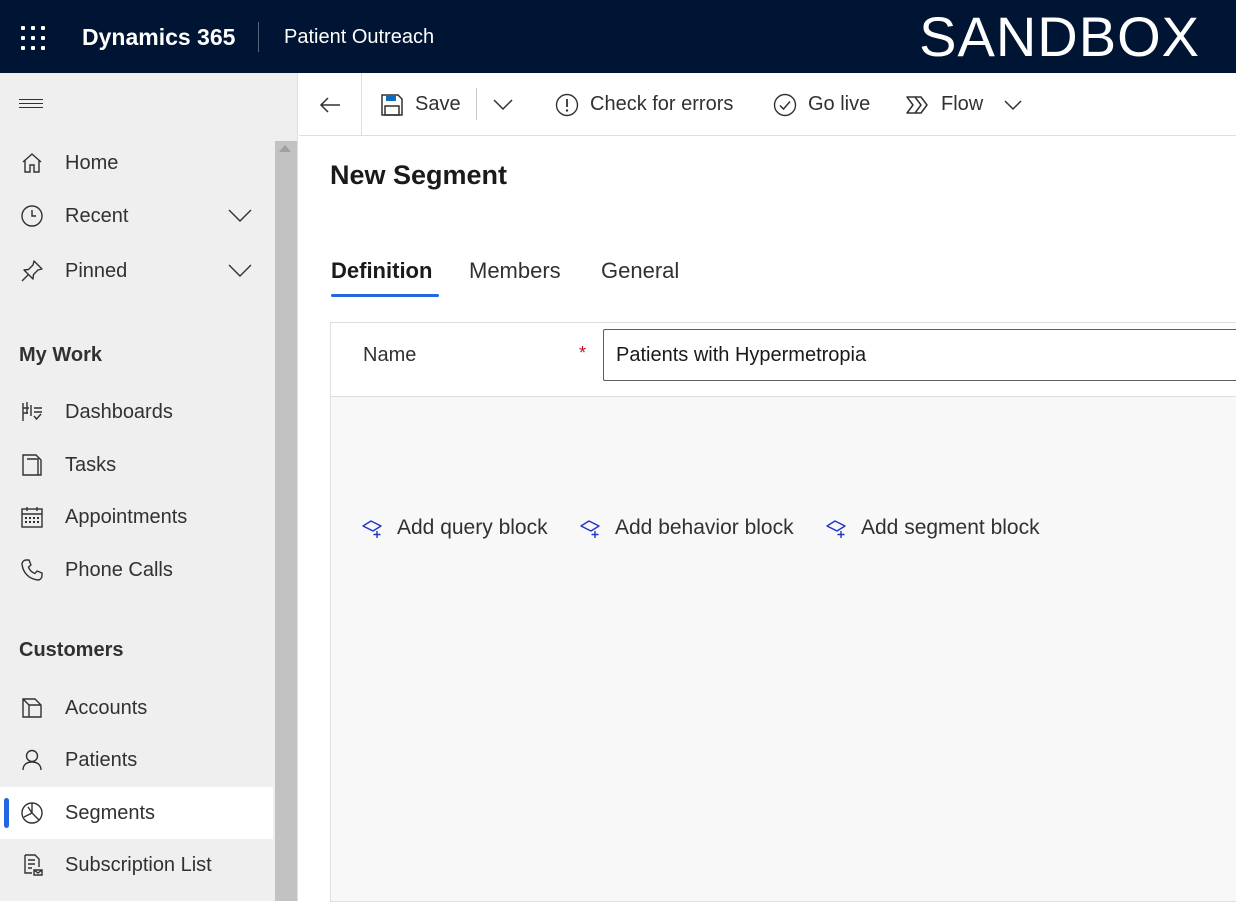  I want to click on sidebar-item-label: Subscription List, so click(138, 864).